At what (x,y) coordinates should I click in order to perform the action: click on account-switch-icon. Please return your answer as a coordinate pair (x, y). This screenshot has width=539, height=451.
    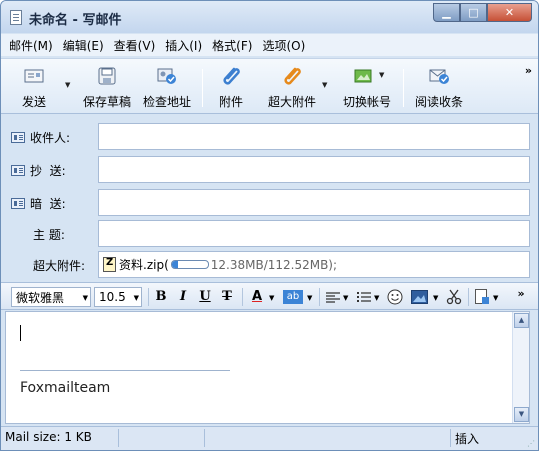
    Looking at the image, I should click on (363, 76).